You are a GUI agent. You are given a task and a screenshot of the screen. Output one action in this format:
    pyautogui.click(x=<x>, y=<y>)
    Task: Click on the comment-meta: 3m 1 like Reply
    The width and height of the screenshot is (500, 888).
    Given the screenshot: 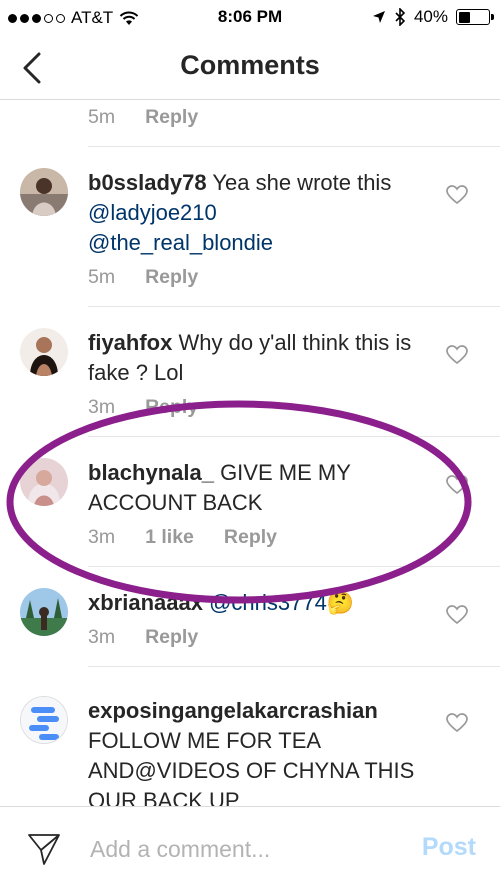 What is the action you would take?
    pyautogui.click(x=182, y=537)
    